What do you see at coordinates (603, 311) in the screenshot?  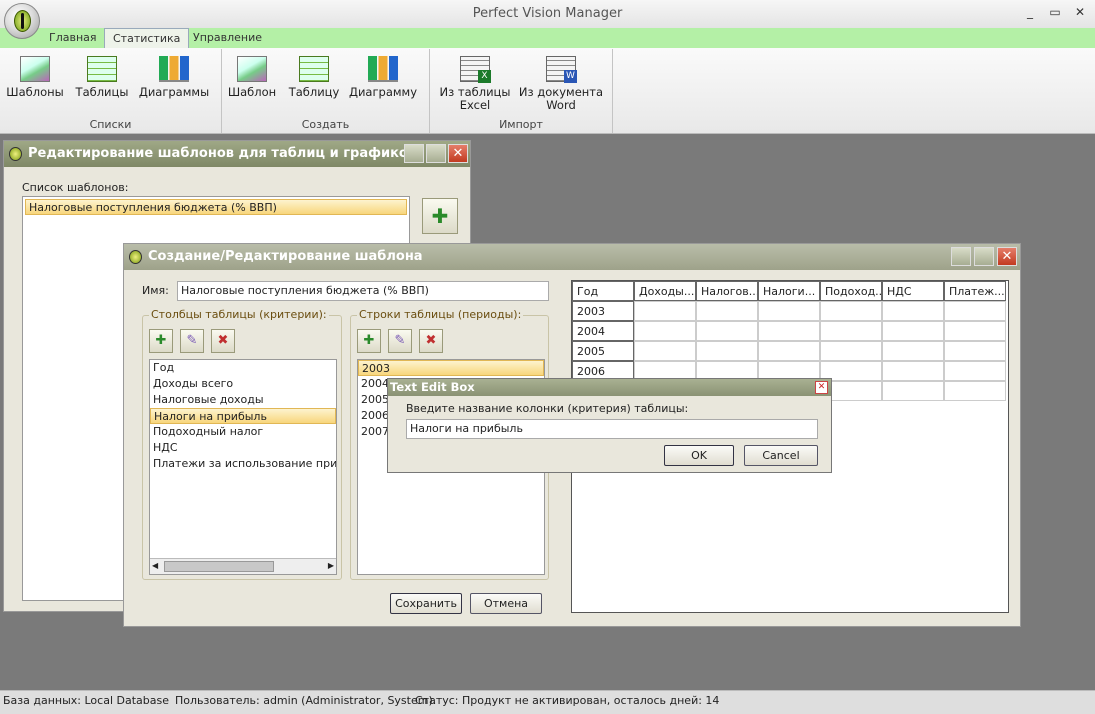 I see `grid-row-header: 2003` at bounding box center [603, 311].